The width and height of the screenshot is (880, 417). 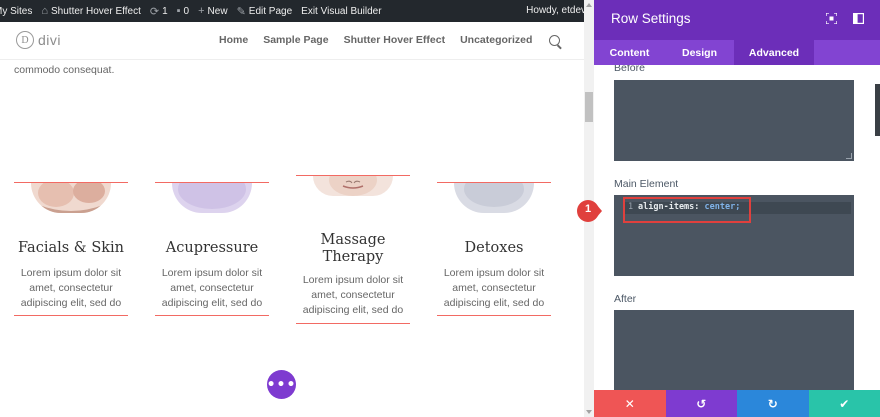 What do you see at coordinates (629, 69) in the screenshot?
I see `before-label: Before` at bounding box center [629, 69].